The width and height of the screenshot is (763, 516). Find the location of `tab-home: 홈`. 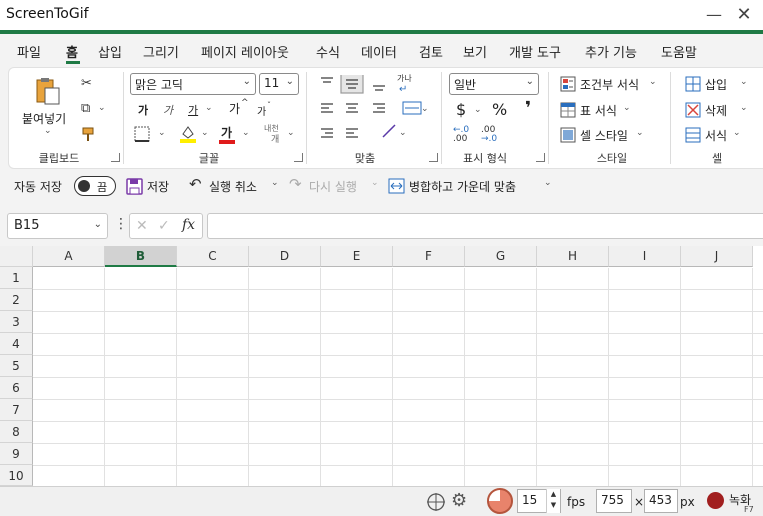

tab-home: 홈 is located at coordinates (72, 51).